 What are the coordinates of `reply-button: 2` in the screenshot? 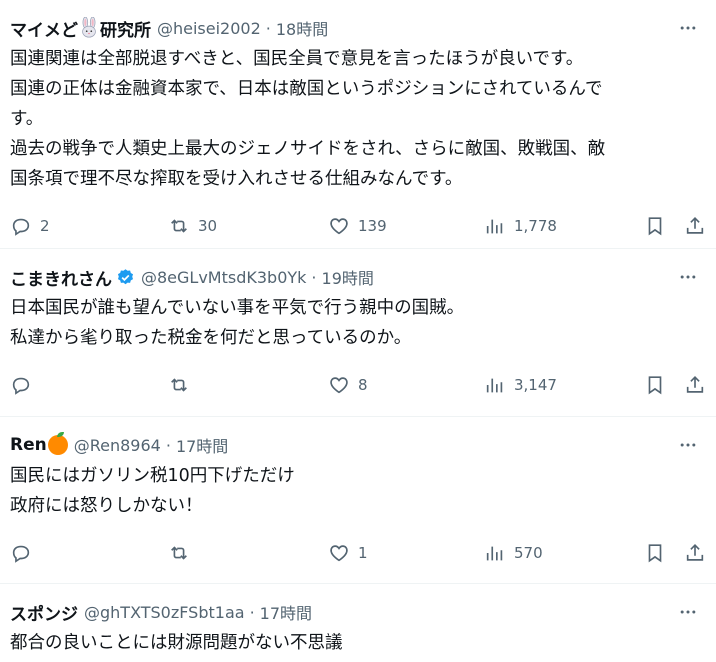 It's located at (30, 226).